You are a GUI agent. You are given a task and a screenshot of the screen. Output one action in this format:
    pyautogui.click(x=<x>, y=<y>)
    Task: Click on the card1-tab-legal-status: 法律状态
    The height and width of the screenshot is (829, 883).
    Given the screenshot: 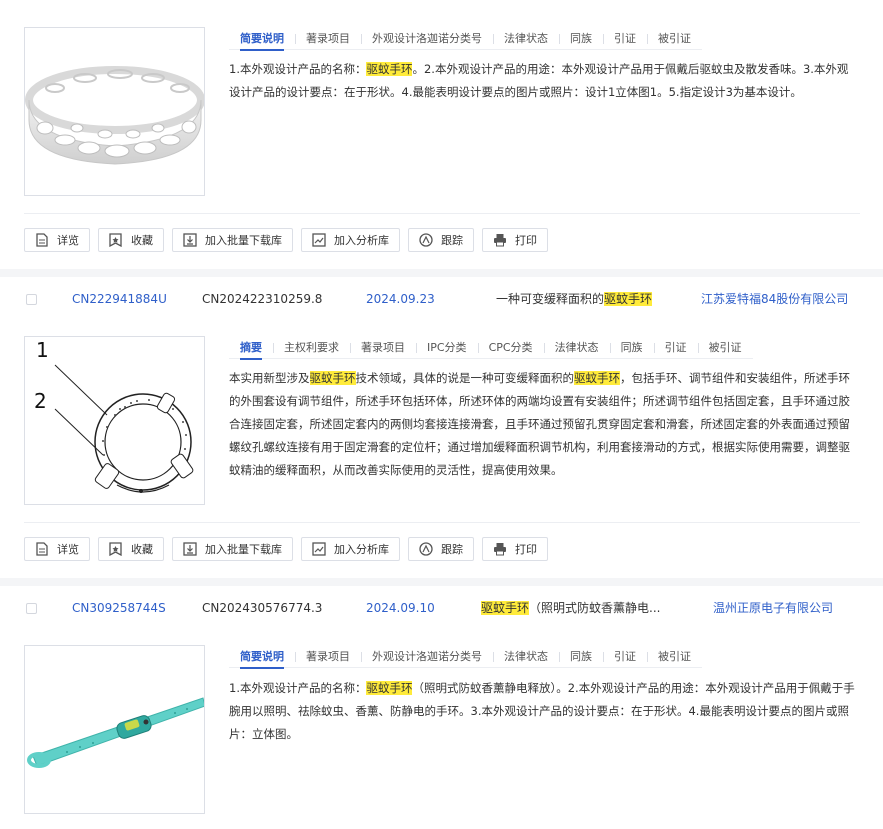 What is the action you would take?
    pyautogui.click(x=526, y=39)
    